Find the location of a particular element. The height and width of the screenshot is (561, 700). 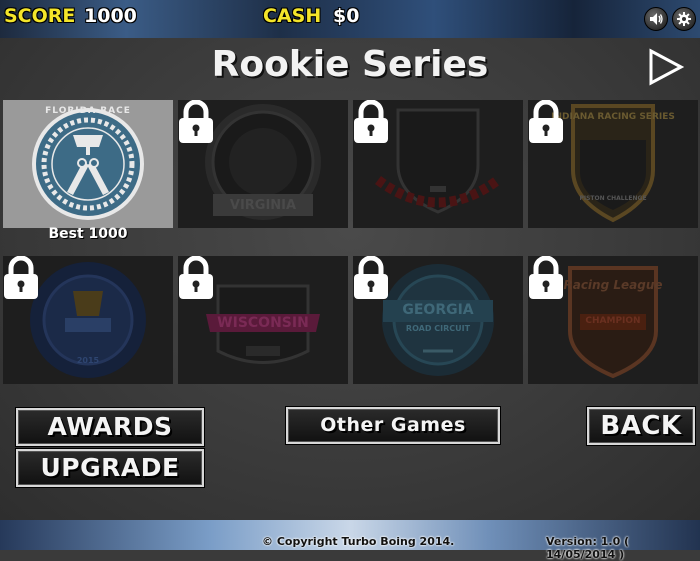

badge-text: VIRGINIA is located at coordinates (263, 205).